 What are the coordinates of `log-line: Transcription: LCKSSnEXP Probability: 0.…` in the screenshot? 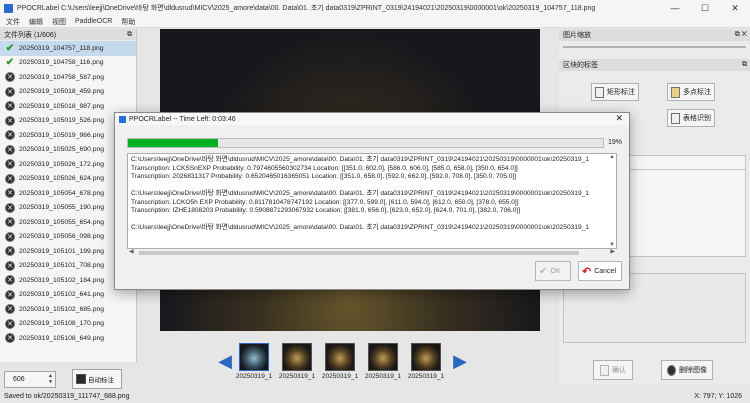 It's located at (324, 168).